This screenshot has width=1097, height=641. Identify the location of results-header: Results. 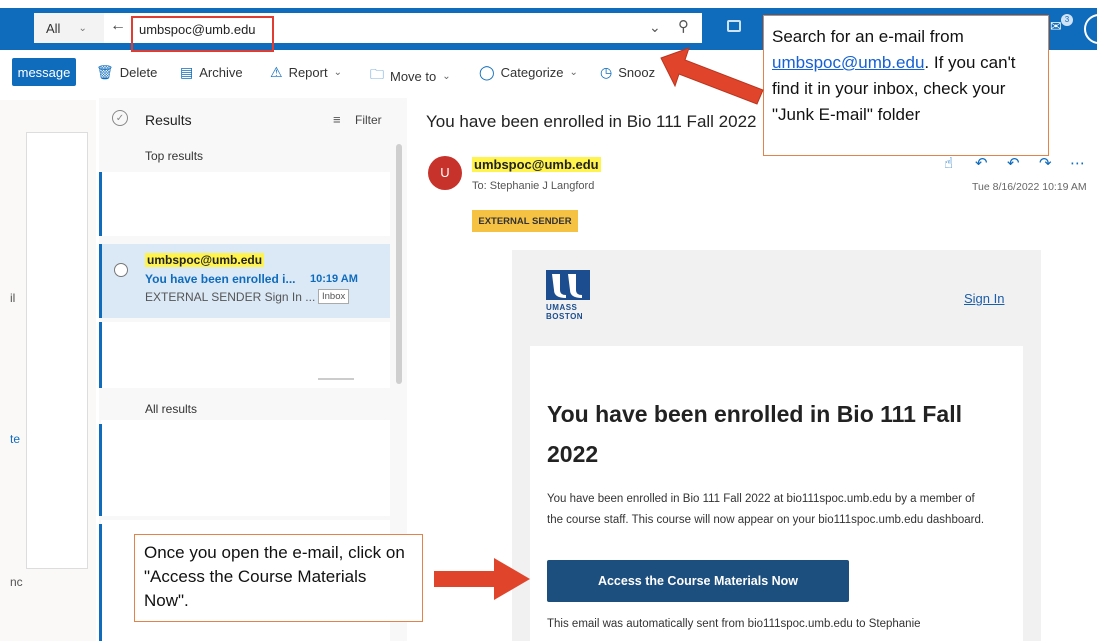
(168, 120).